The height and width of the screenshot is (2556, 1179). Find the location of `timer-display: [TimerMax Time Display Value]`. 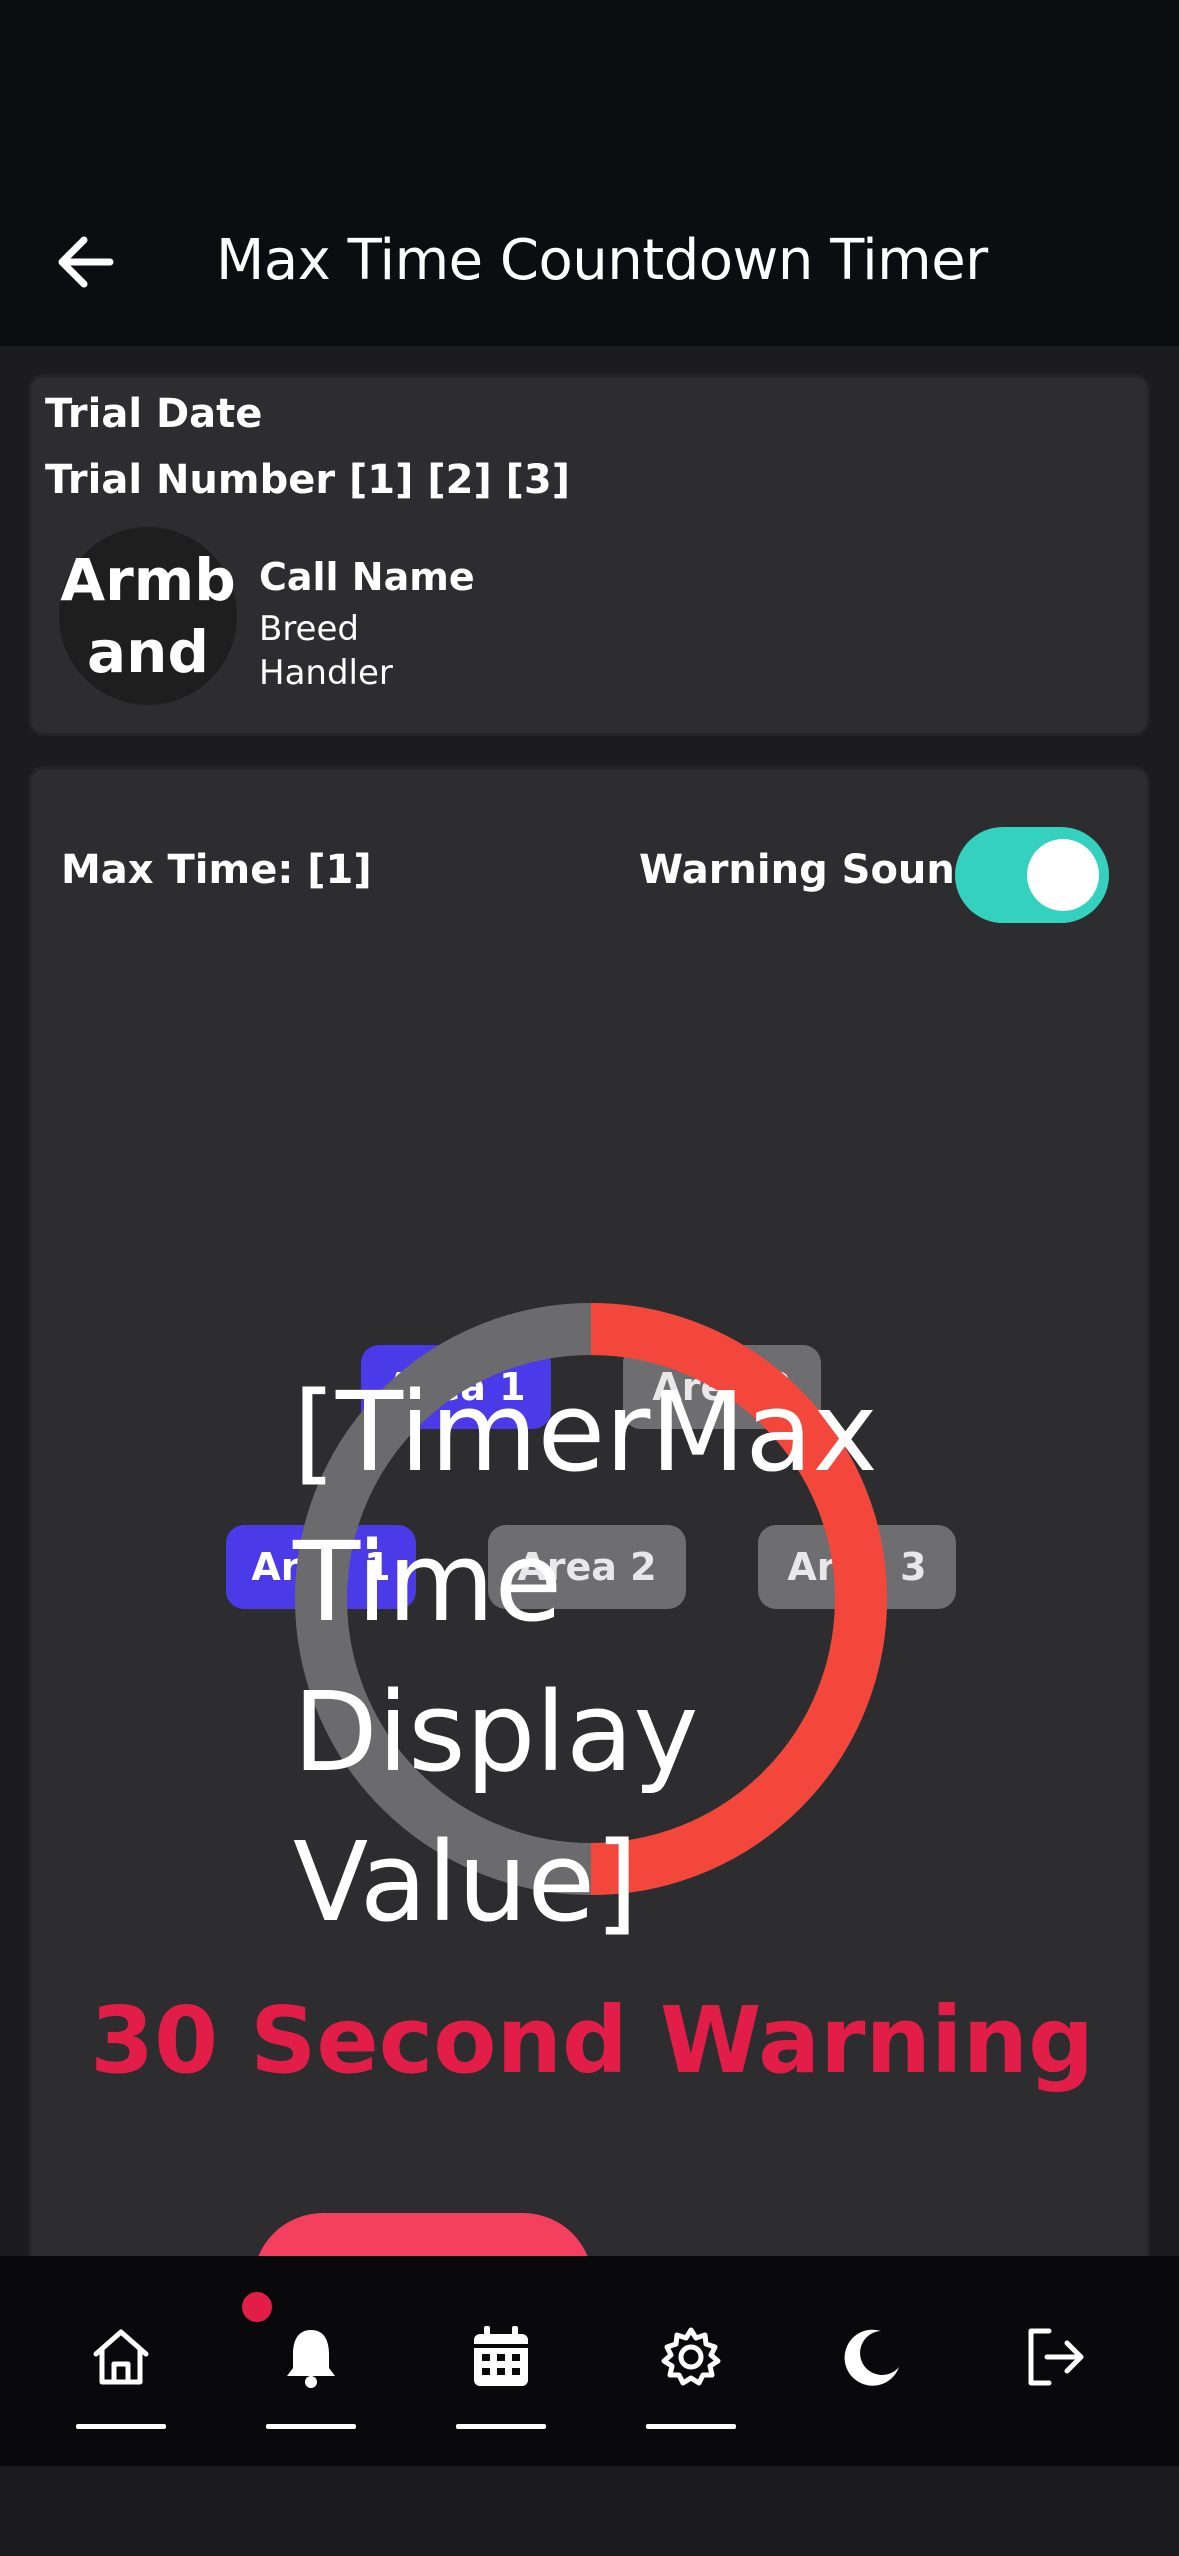

timer-display: [TimerMax Time Display Value] is located at coordinates (585, 1657).